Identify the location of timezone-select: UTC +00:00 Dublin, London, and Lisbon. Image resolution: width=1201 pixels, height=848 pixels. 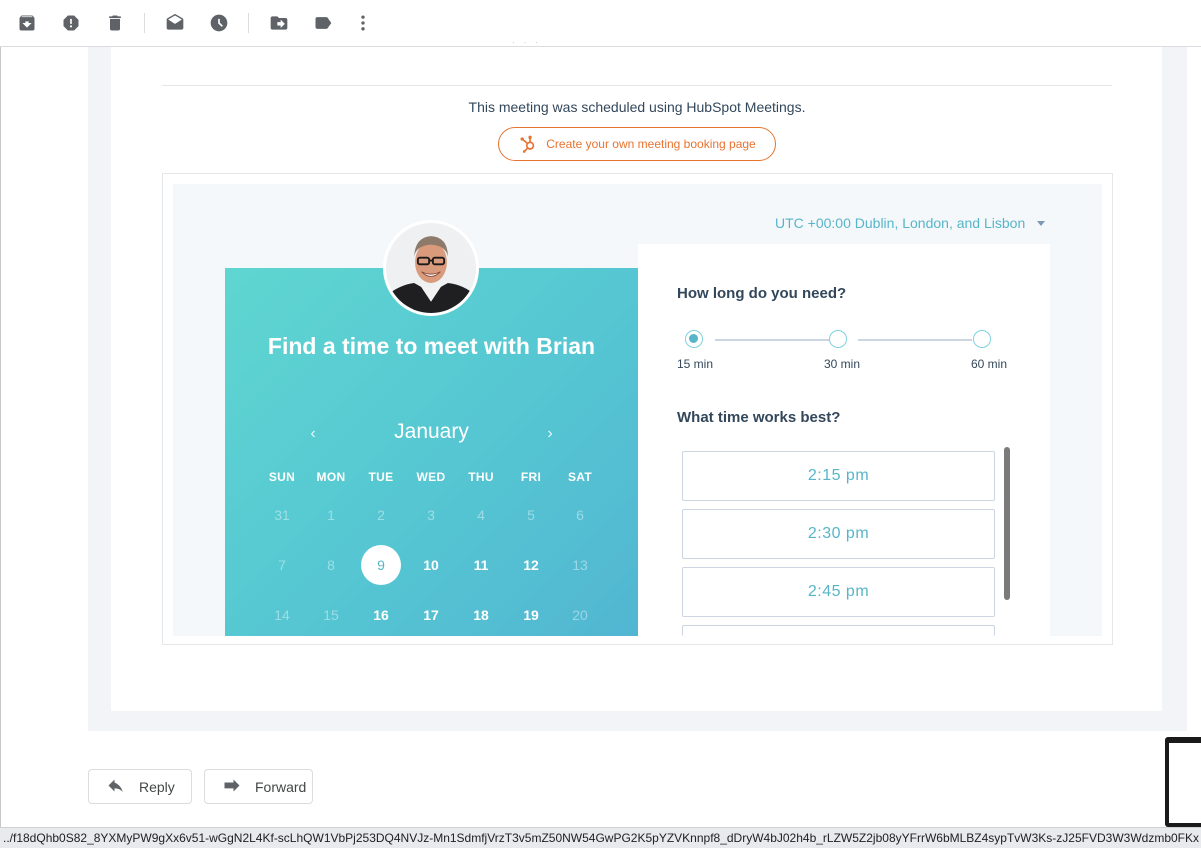
(910, 223).